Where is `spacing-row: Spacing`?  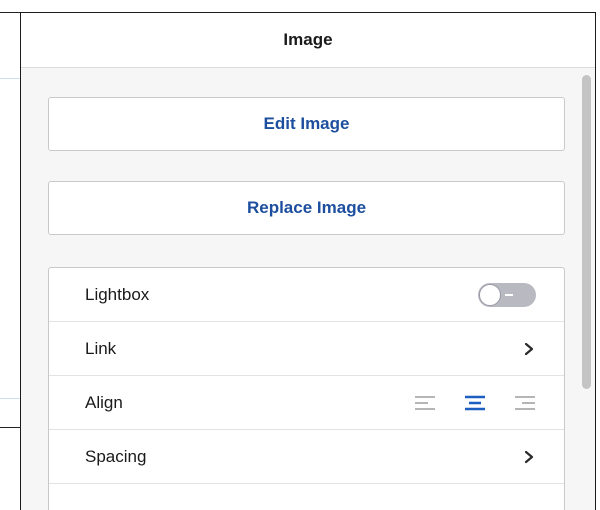
spacing-row: Spacing is located at coordinates (306, 457).